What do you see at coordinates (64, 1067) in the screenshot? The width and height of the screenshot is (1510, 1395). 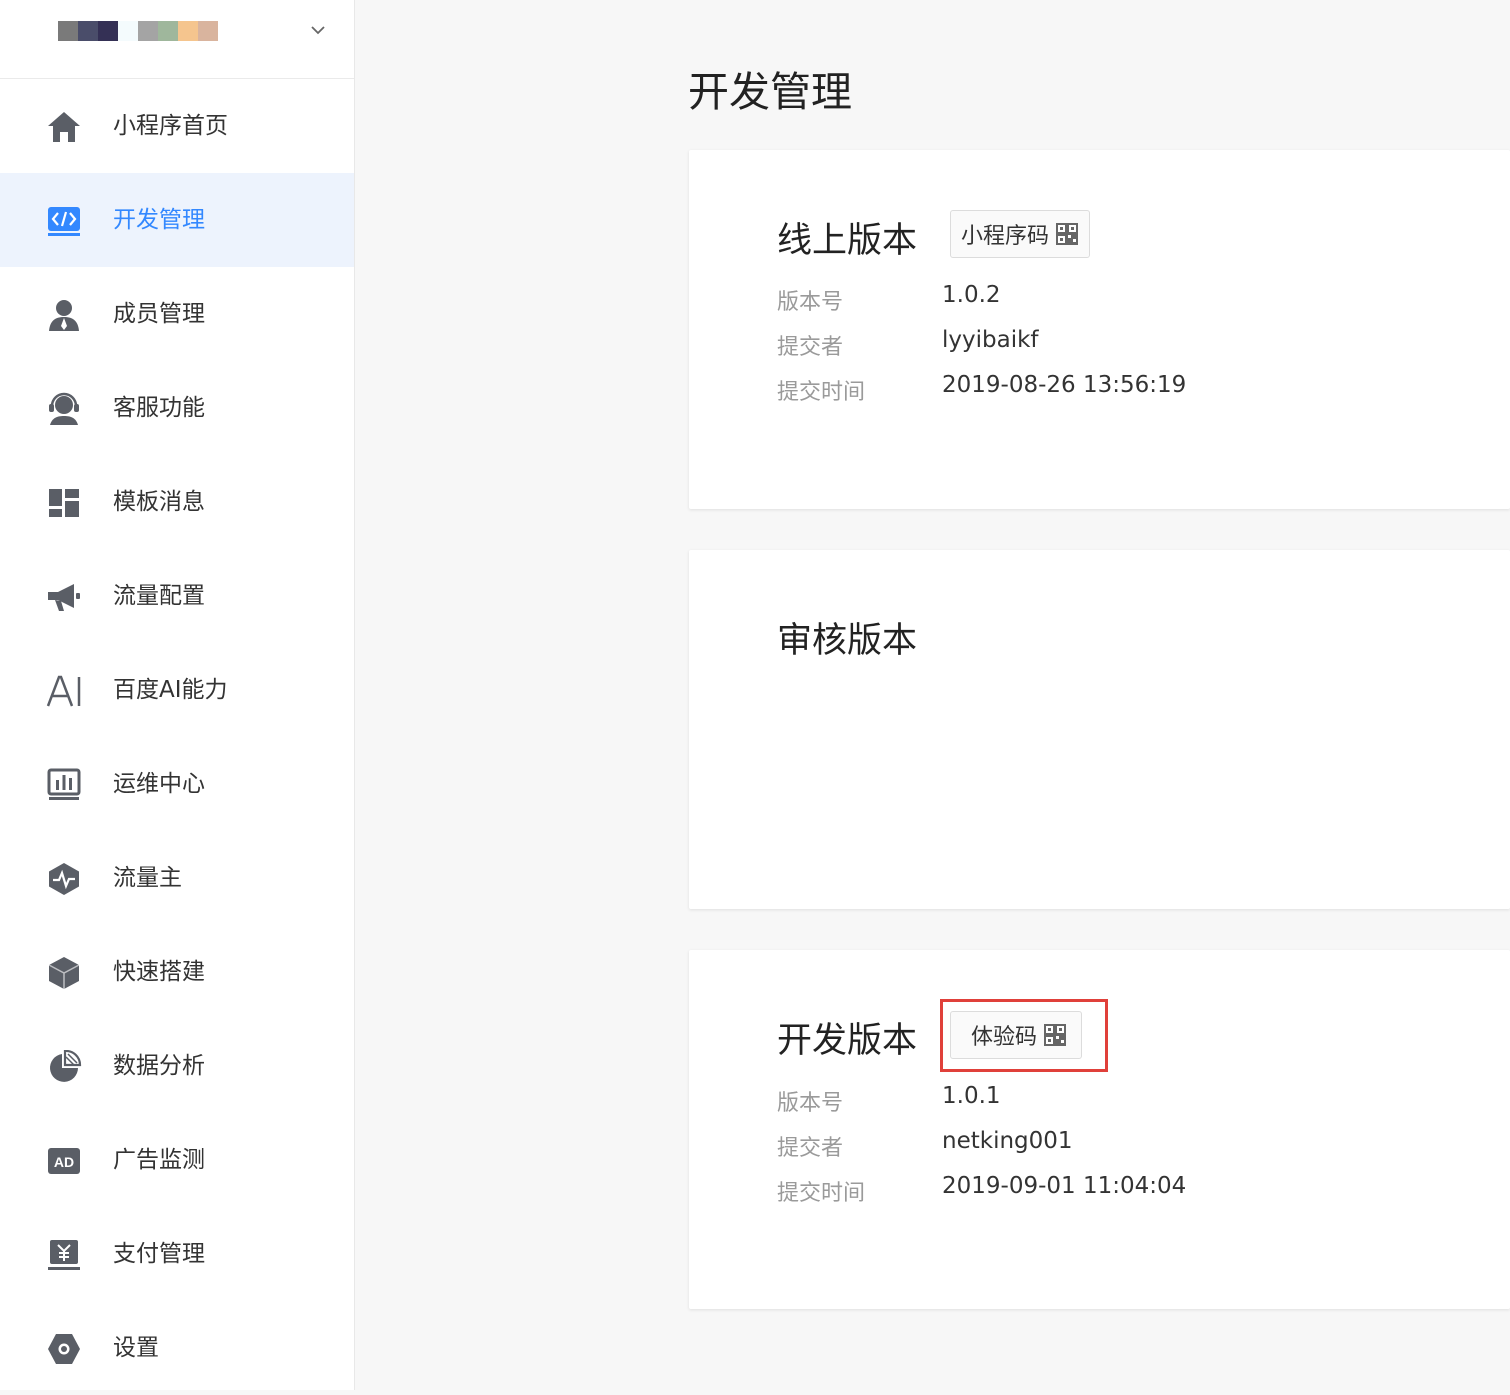 I see `pie-chart-icon` at bounding box center [64, 1067].